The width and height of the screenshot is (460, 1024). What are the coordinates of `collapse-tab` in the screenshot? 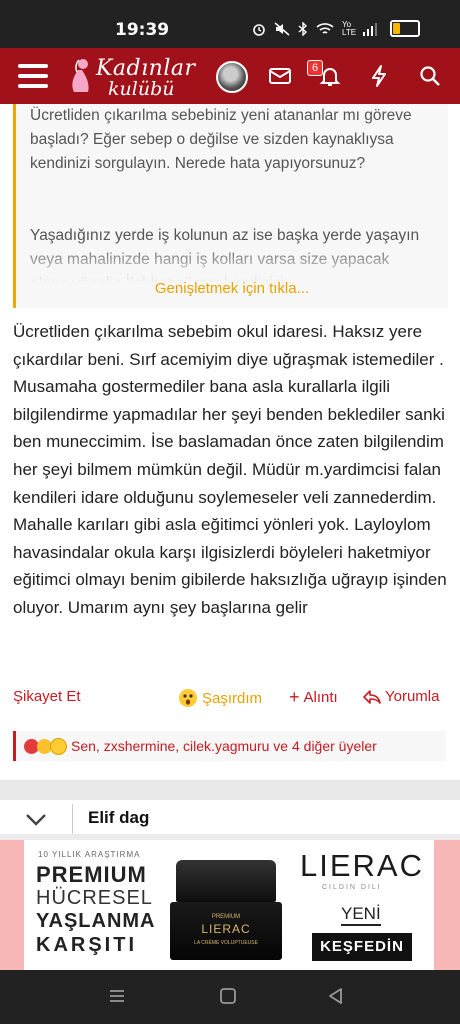 It's located at (36, 819).